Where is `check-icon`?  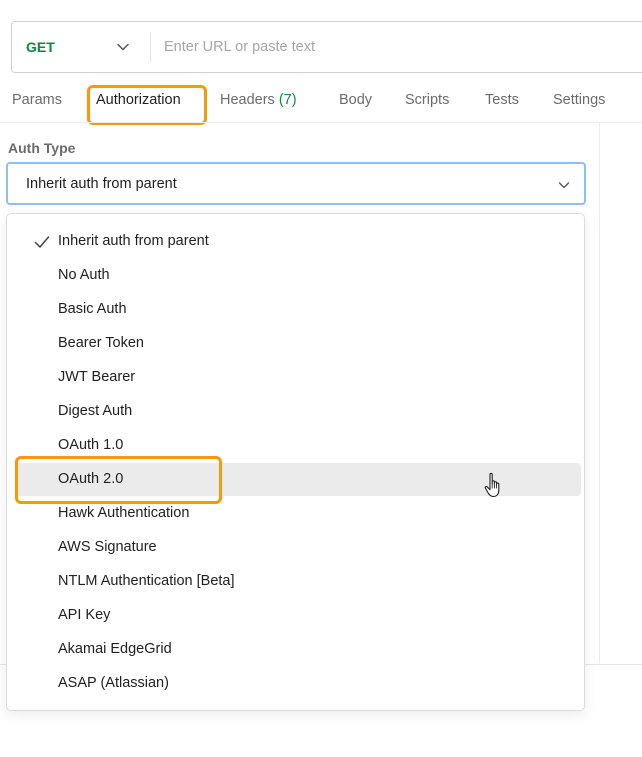 check-icon is located at coordinates (42, 242).